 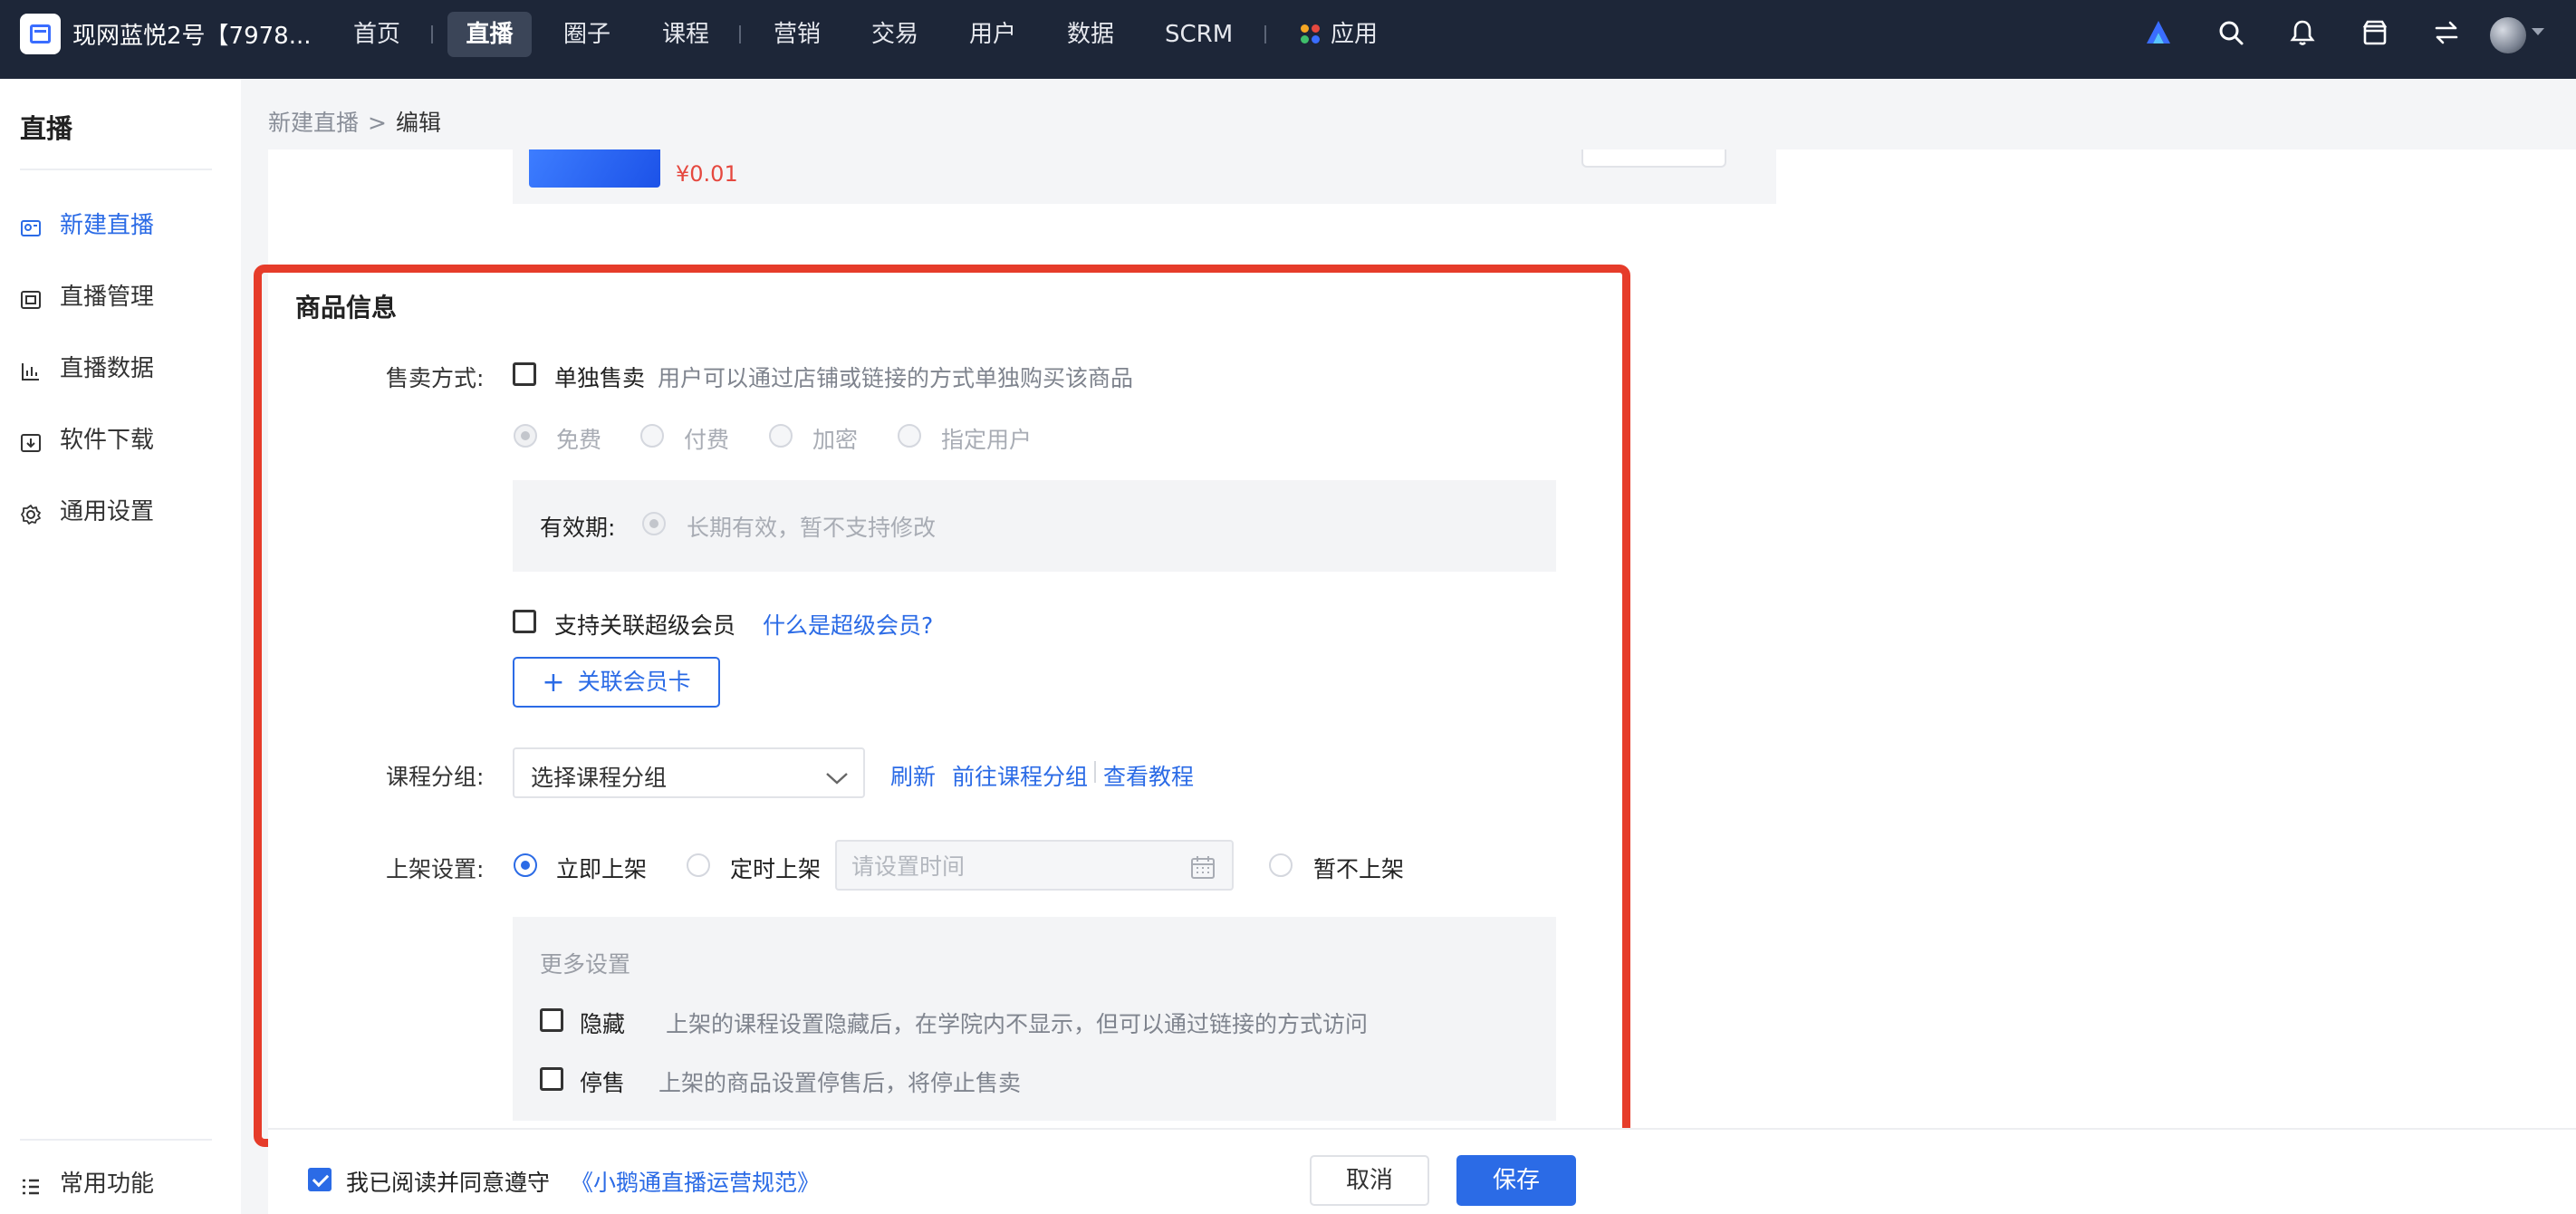 I want to click on sidebar-item-common-functions: 常用功能, so click(x=87, y=1184).